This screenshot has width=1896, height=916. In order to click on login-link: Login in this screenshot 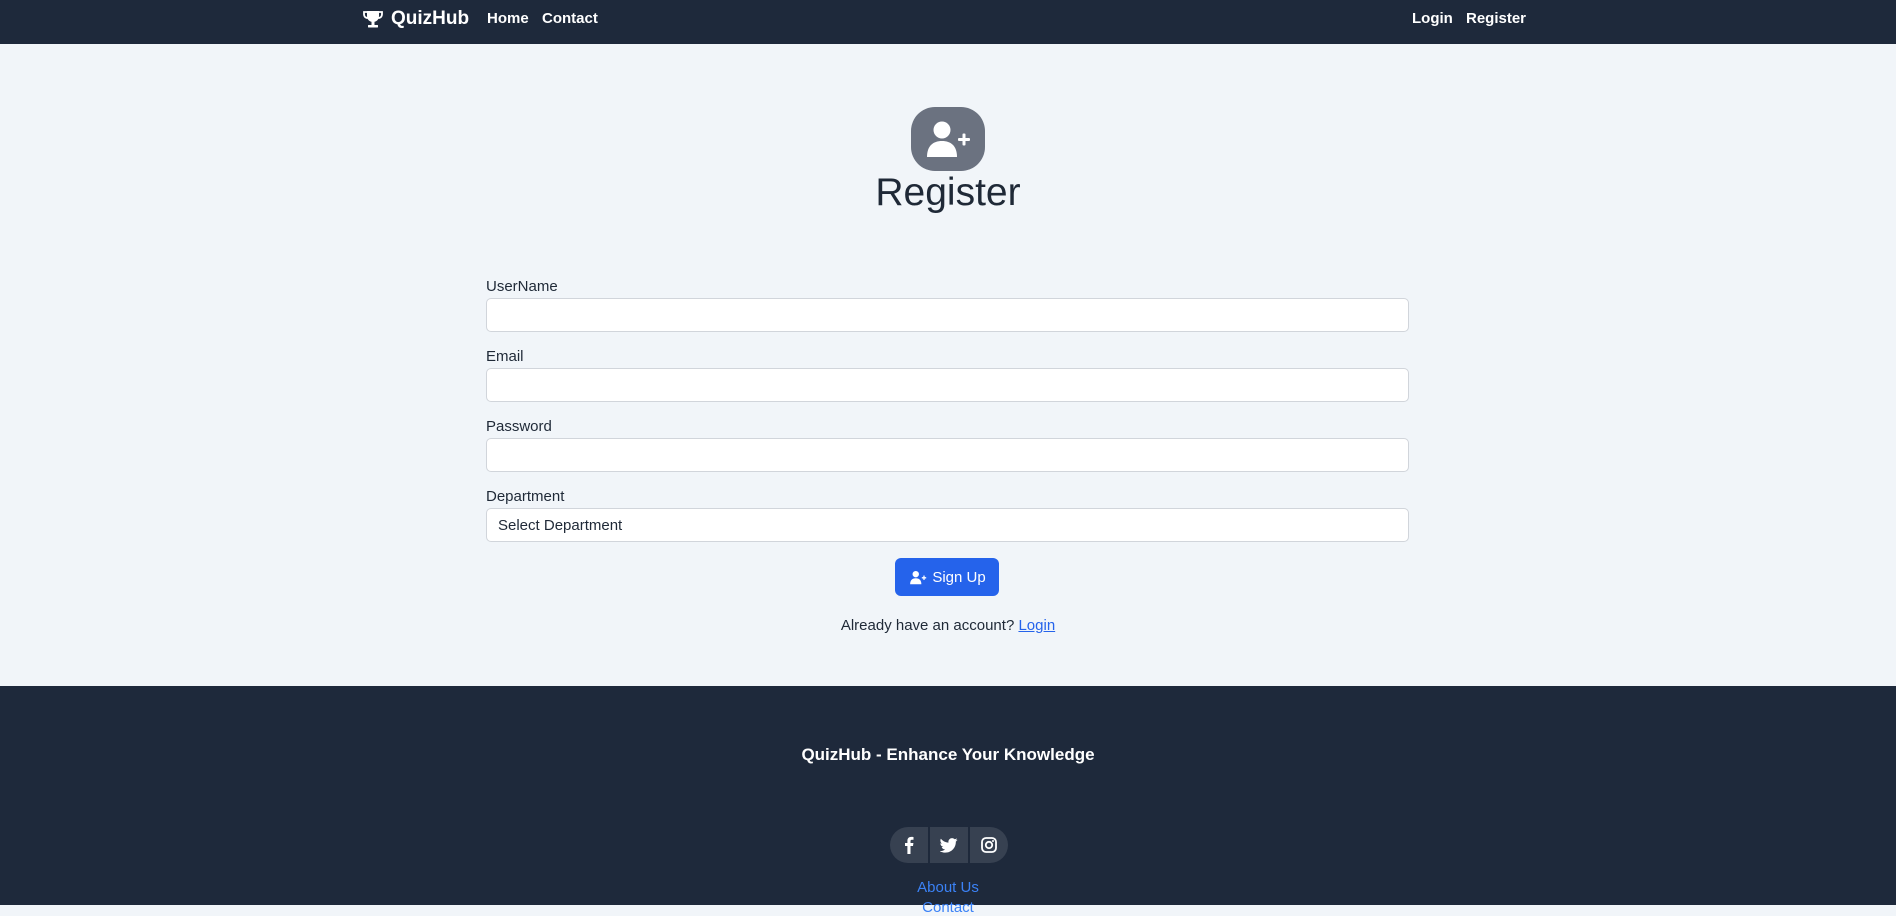, I will do `click(1036, 625)`.